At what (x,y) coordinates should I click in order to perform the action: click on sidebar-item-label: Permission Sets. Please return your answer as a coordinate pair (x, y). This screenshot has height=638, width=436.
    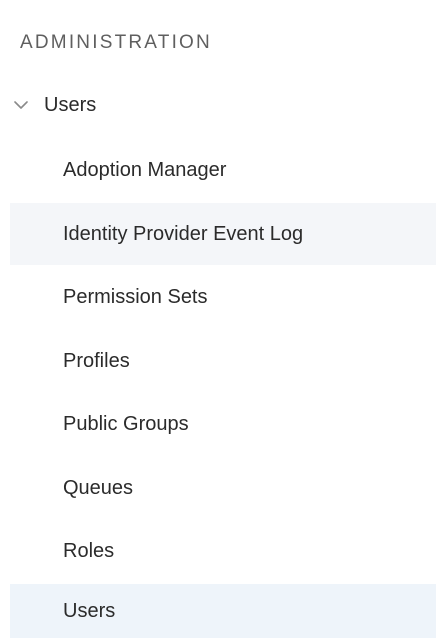
    Looking at the image, I should click on (135, 297).